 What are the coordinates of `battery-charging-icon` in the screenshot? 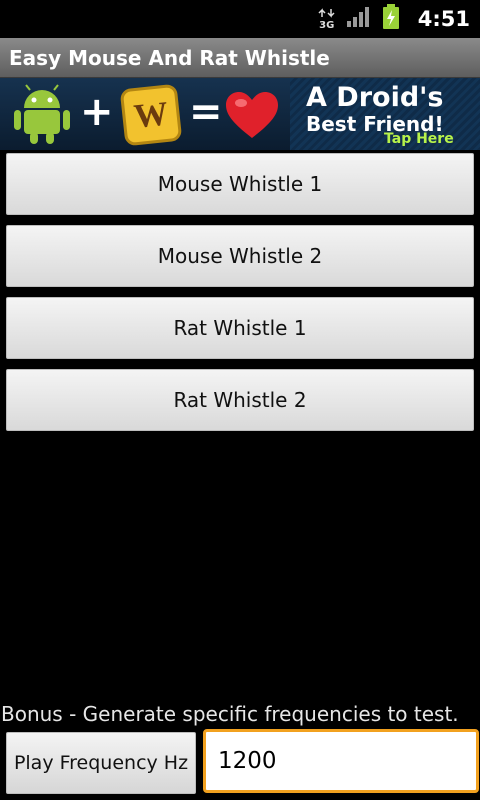 It's located at (391, 19).